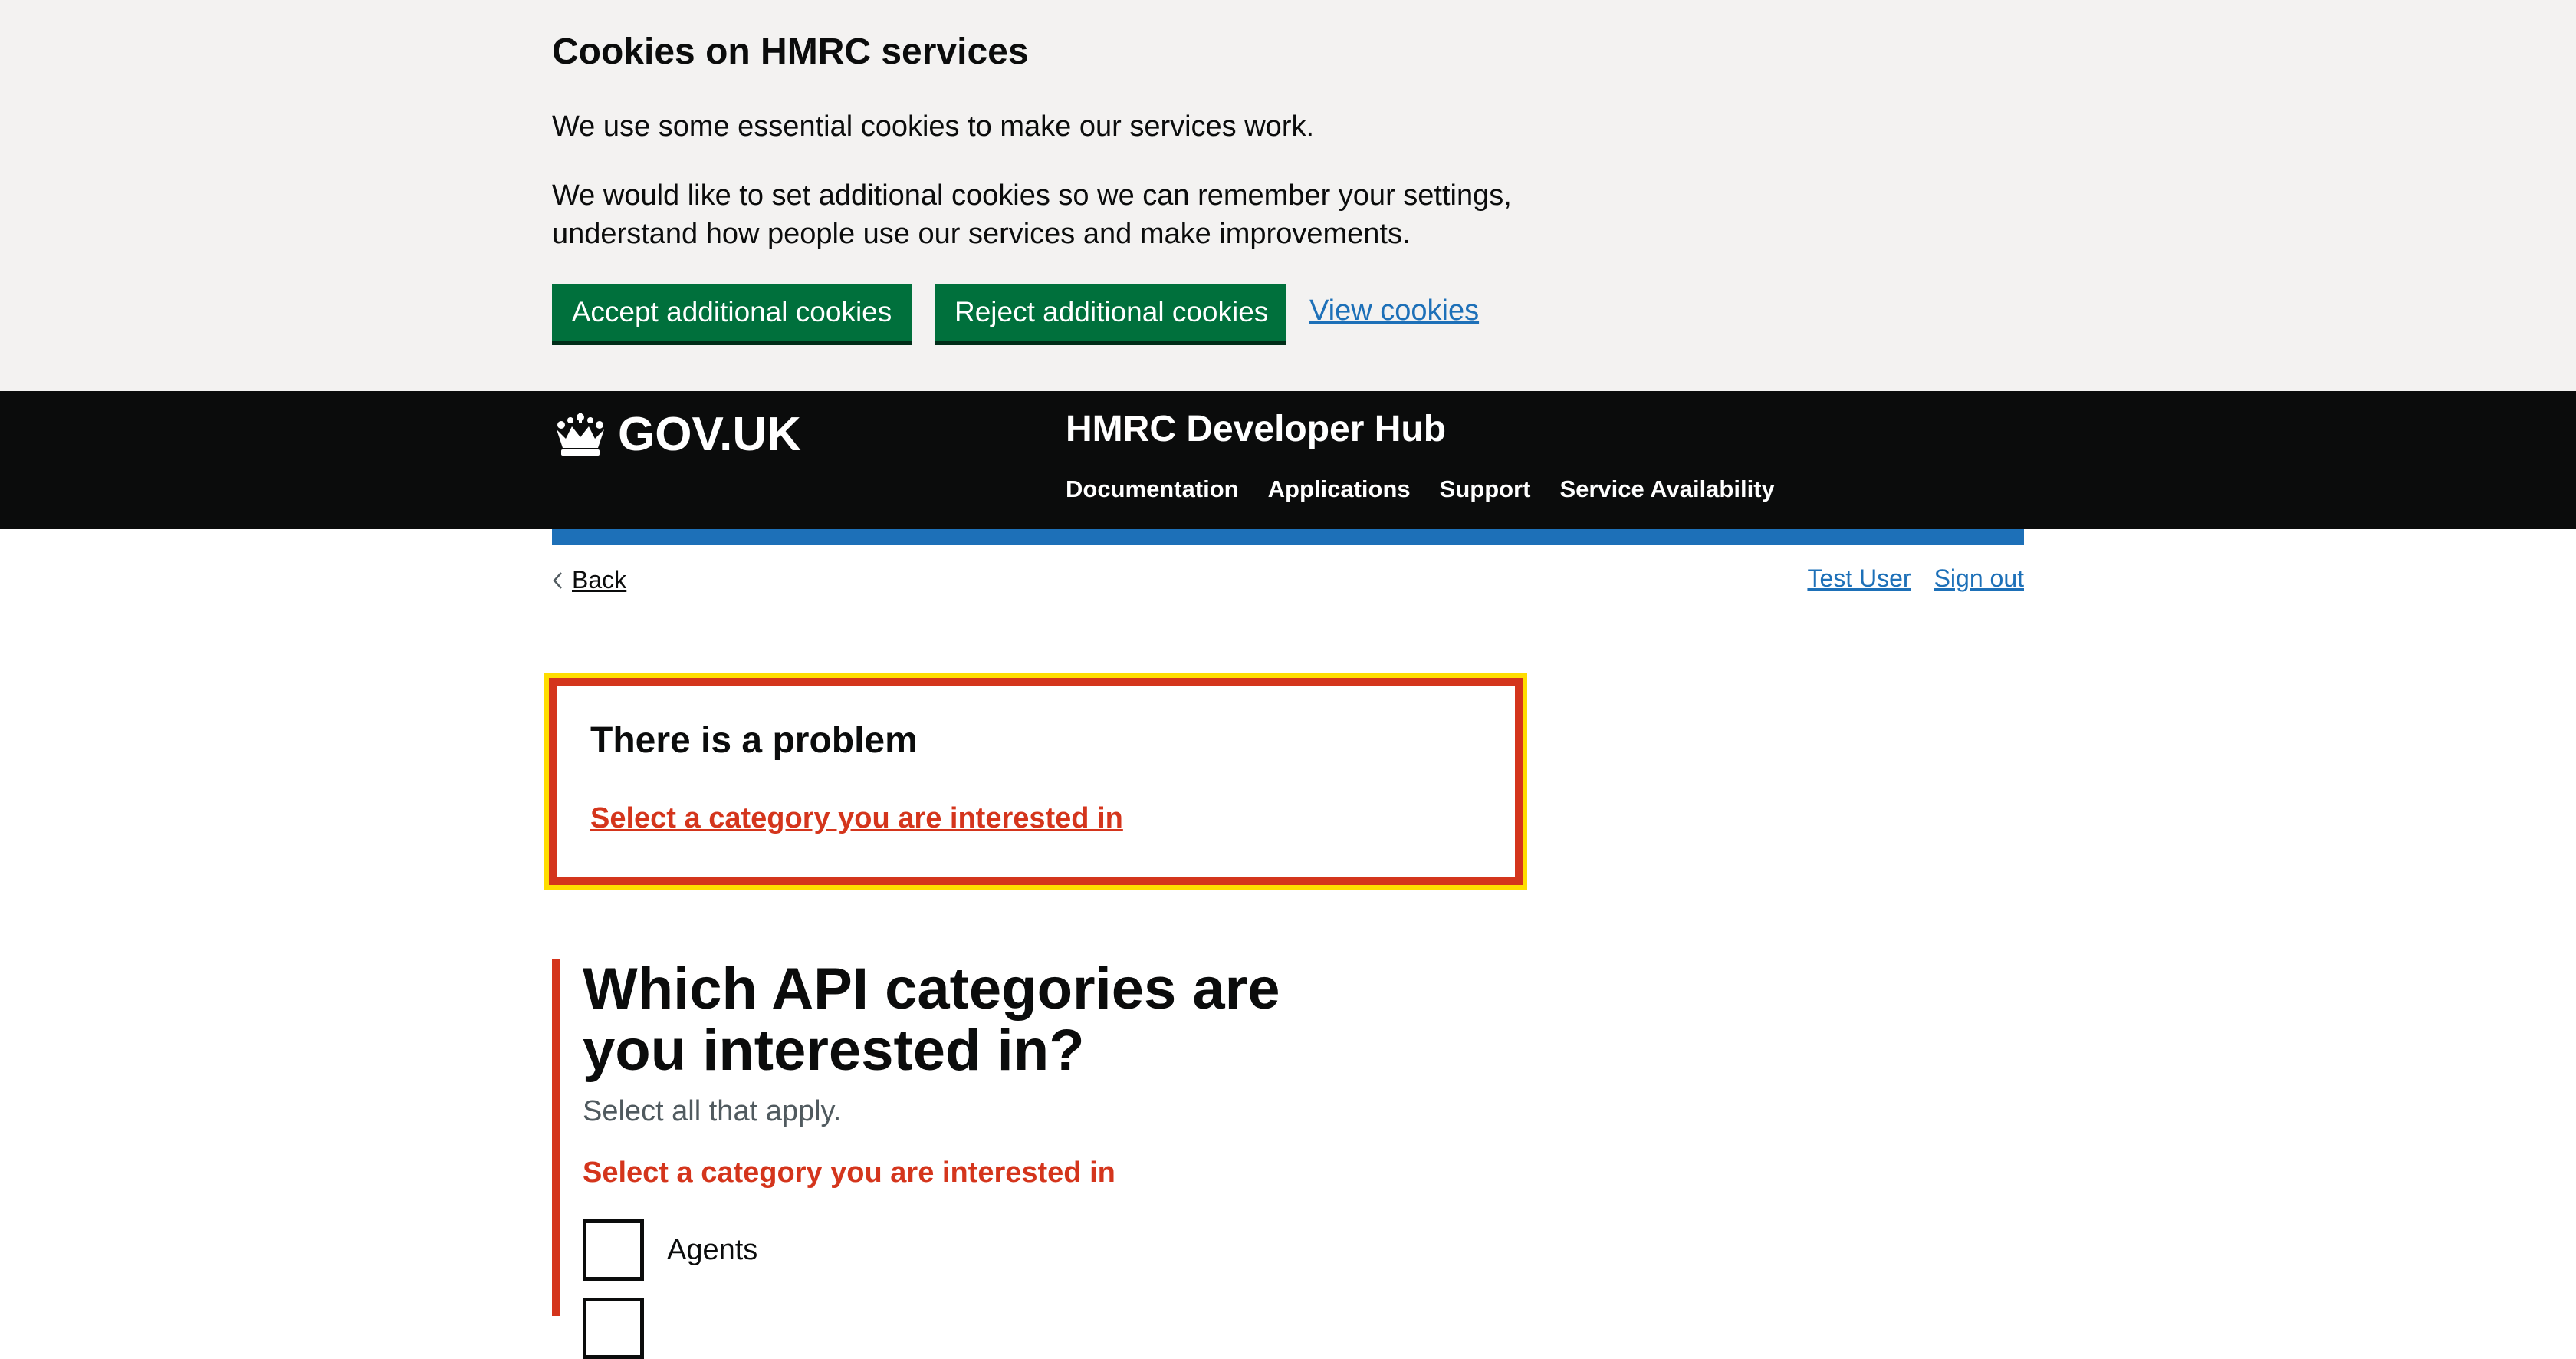 The image size is (2576, 1359). Describe the element at coordinates (732, 312) in the screenshot. I see `accept-cookies-button: Accept additional cookies` at that location.